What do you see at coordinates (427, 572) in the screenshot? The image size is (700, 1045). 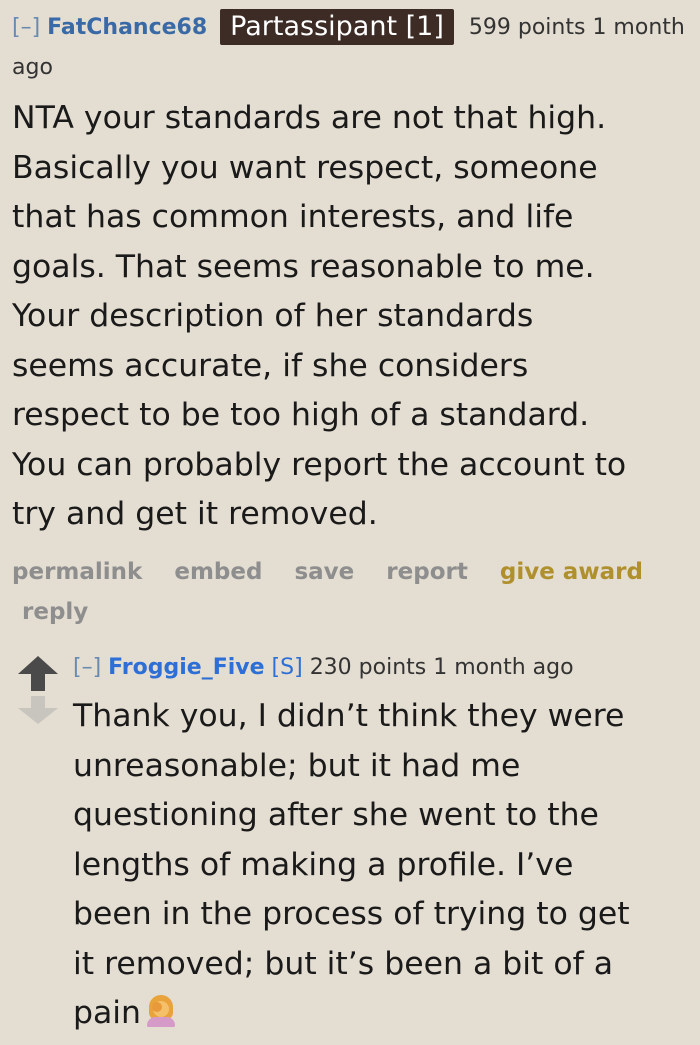 I see `report-button: report` at bounding box center [427, 572].